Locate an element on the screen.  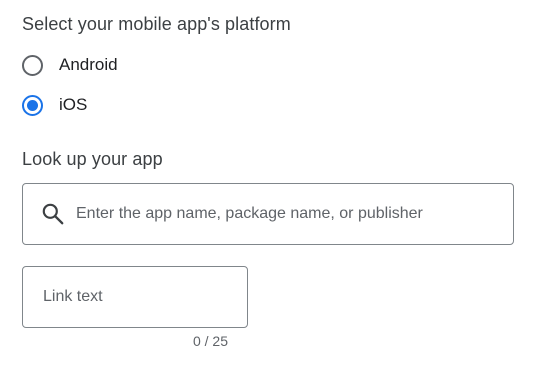
radio-checked-icon is located at coordinates (32, 105).